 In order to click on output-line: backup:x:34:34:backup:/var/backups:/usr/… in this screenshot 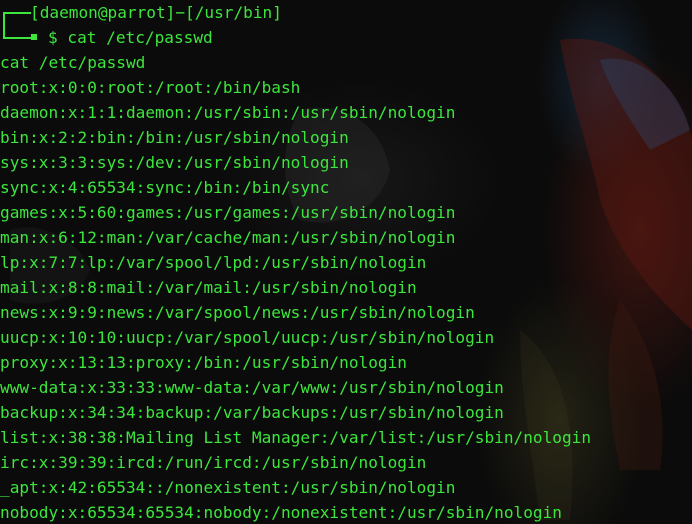, I will do `click(252, 412)`.